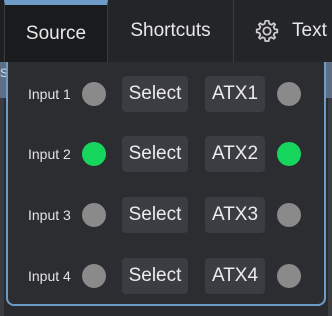 This screenshot has height=316, width=332. Describe the element at coordinates (330, 207) in the screenshot. I see `background-edge-right` at that location.